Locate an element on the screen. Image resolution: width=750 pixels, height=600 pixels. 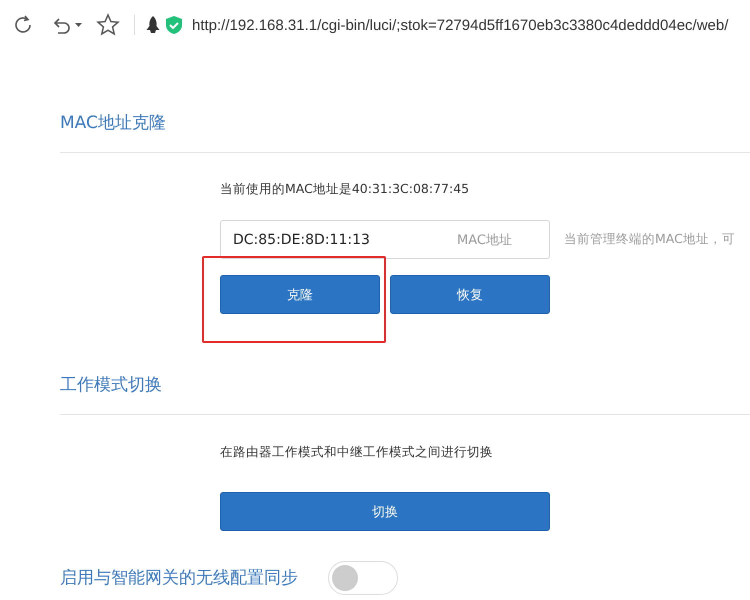
toggle-switch is located at coordinates (363, 578).